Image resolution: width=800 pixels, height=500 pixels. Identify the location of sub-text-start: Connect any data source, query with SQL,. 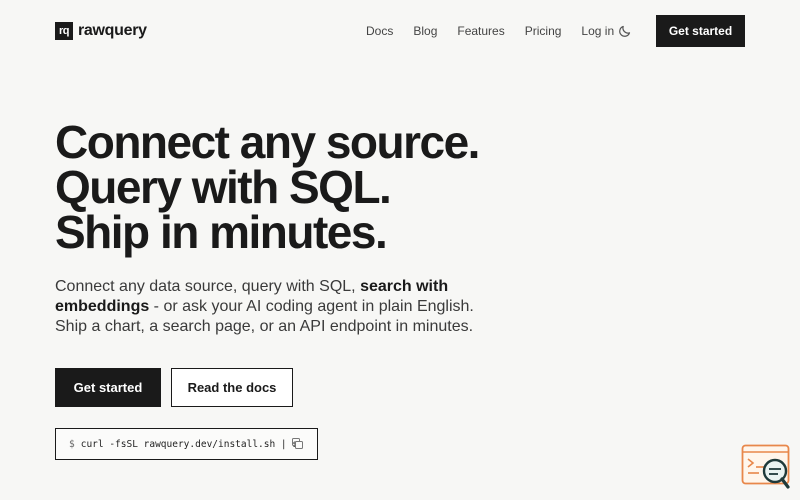
(208, 286).